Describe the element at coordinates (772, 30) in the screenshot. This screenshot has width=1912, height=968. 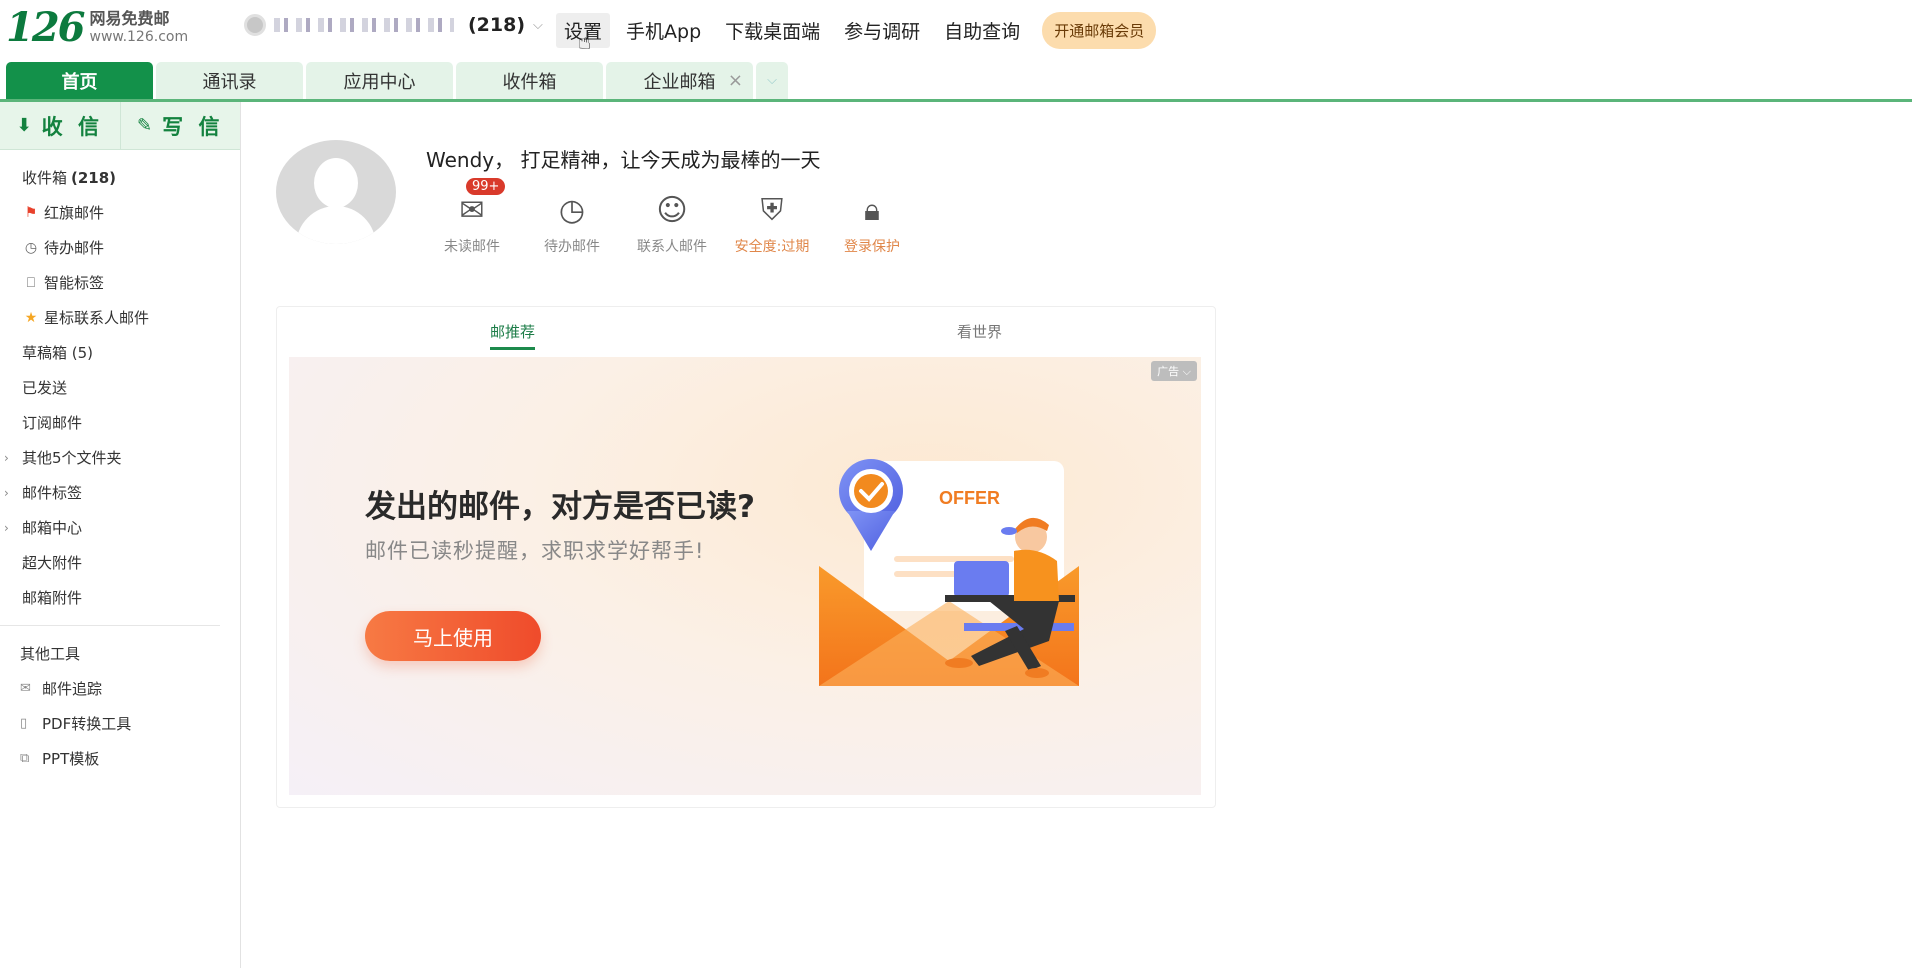
I see `desktop-download-link: 下载桌面端` at that location.